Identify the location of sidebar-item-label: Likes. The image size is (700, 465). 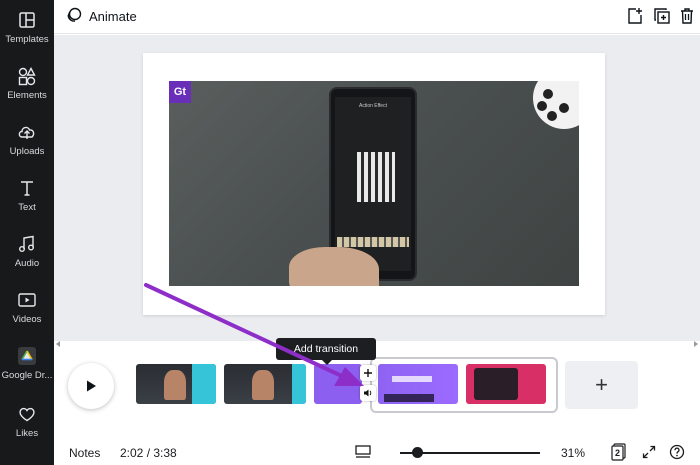
(27, 433).